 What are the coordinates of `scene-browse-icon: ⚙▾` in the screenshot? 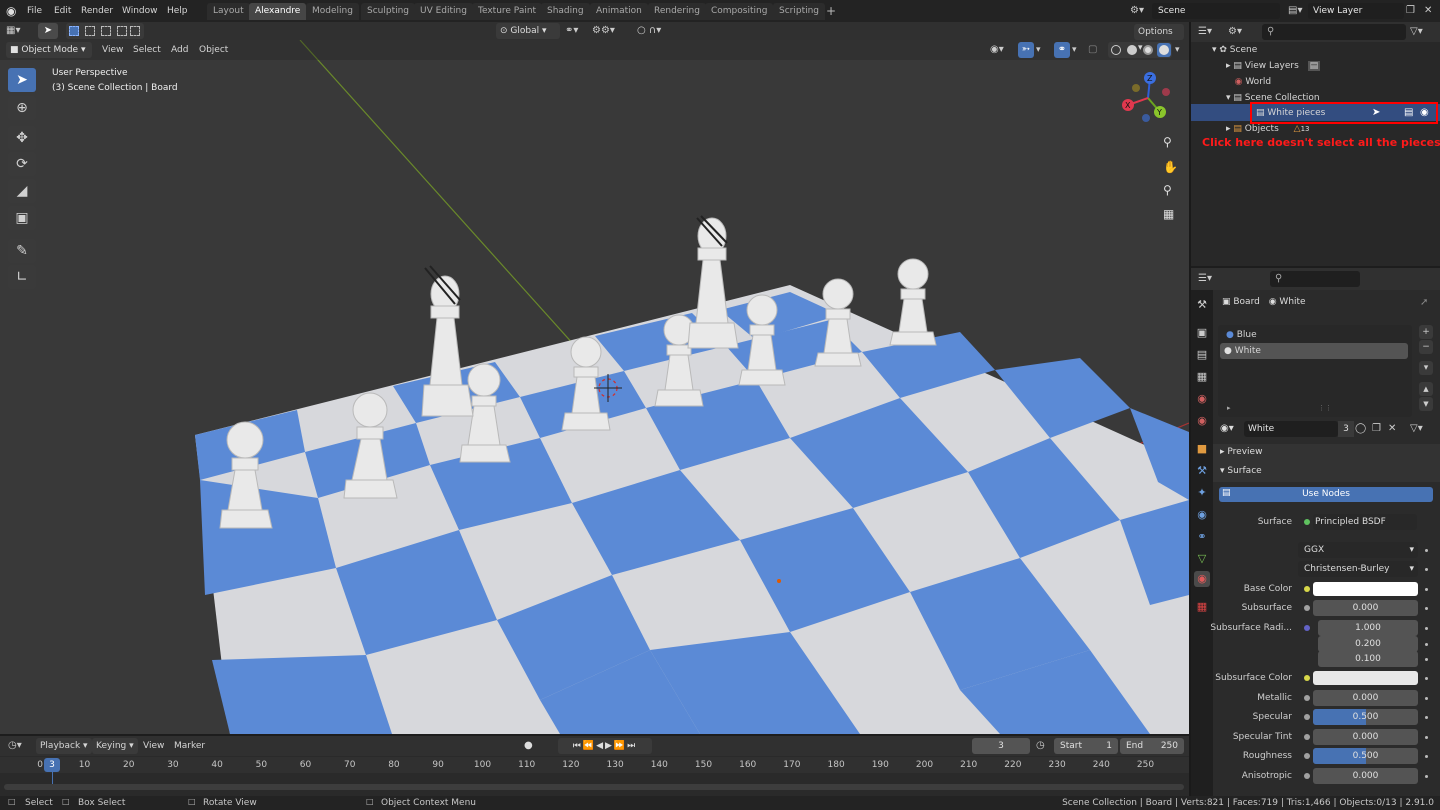 It's located at (1140, 11).